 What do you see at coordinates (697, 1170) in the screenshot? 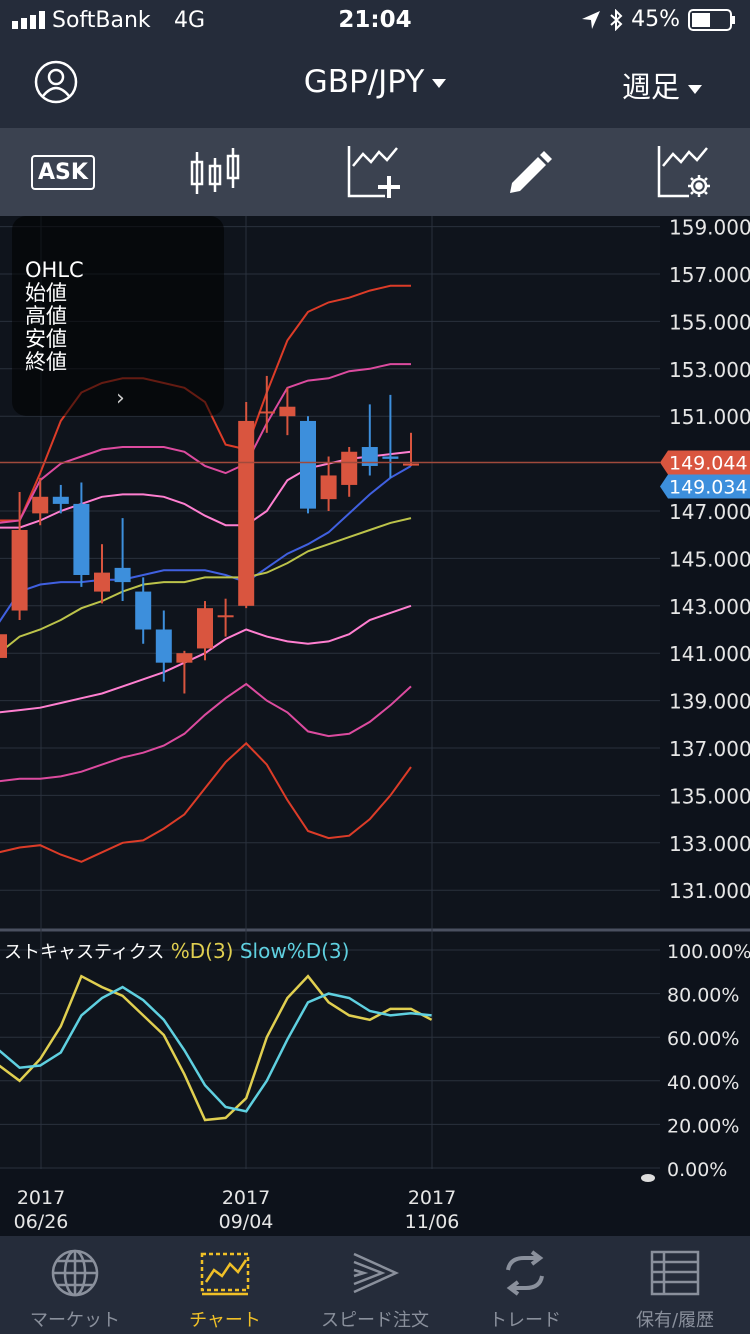
I see `stoch-tick-label: 0.00%` at bounding box center [697, 1170].